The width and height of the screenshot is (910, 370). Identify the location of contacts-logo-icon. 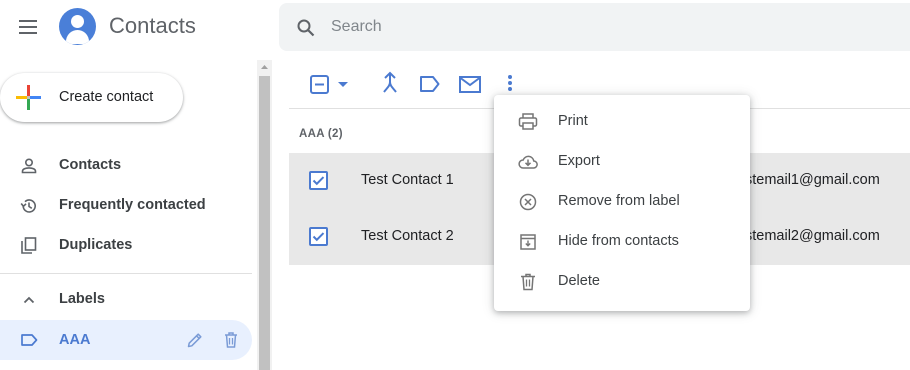
(77, 26).